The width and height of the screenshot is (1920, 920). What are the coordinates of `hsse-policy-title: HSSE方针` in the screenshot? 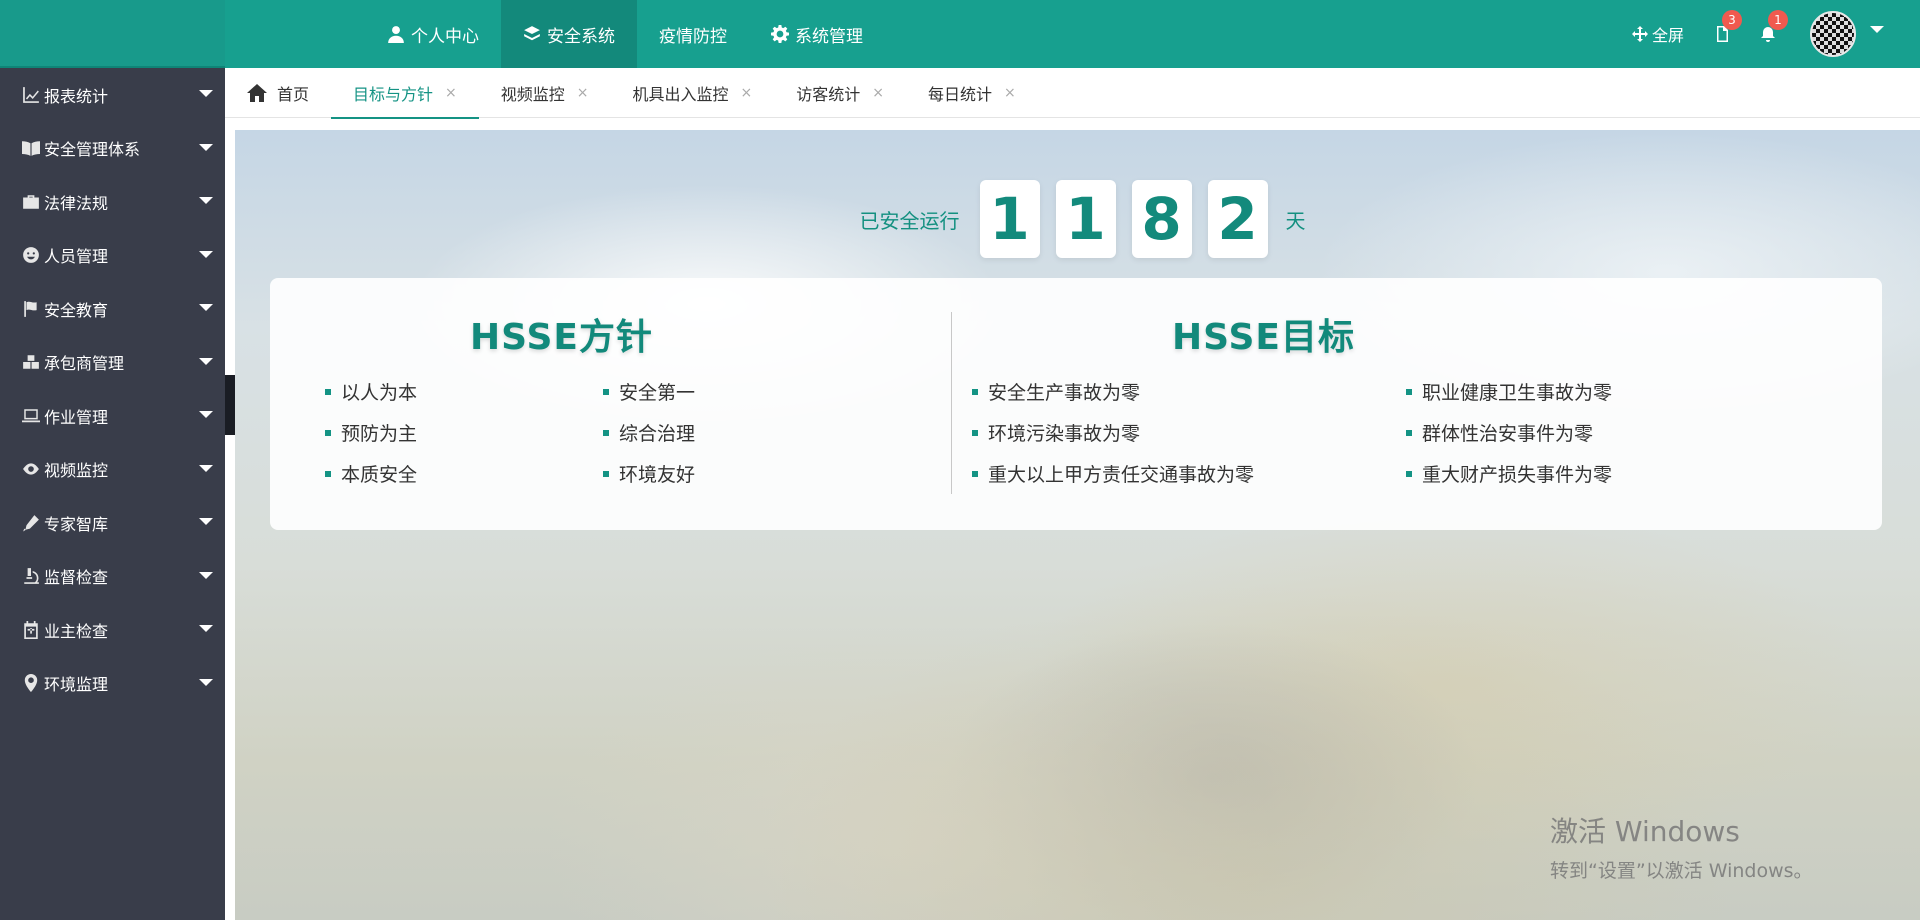 It's located at (561, 337).